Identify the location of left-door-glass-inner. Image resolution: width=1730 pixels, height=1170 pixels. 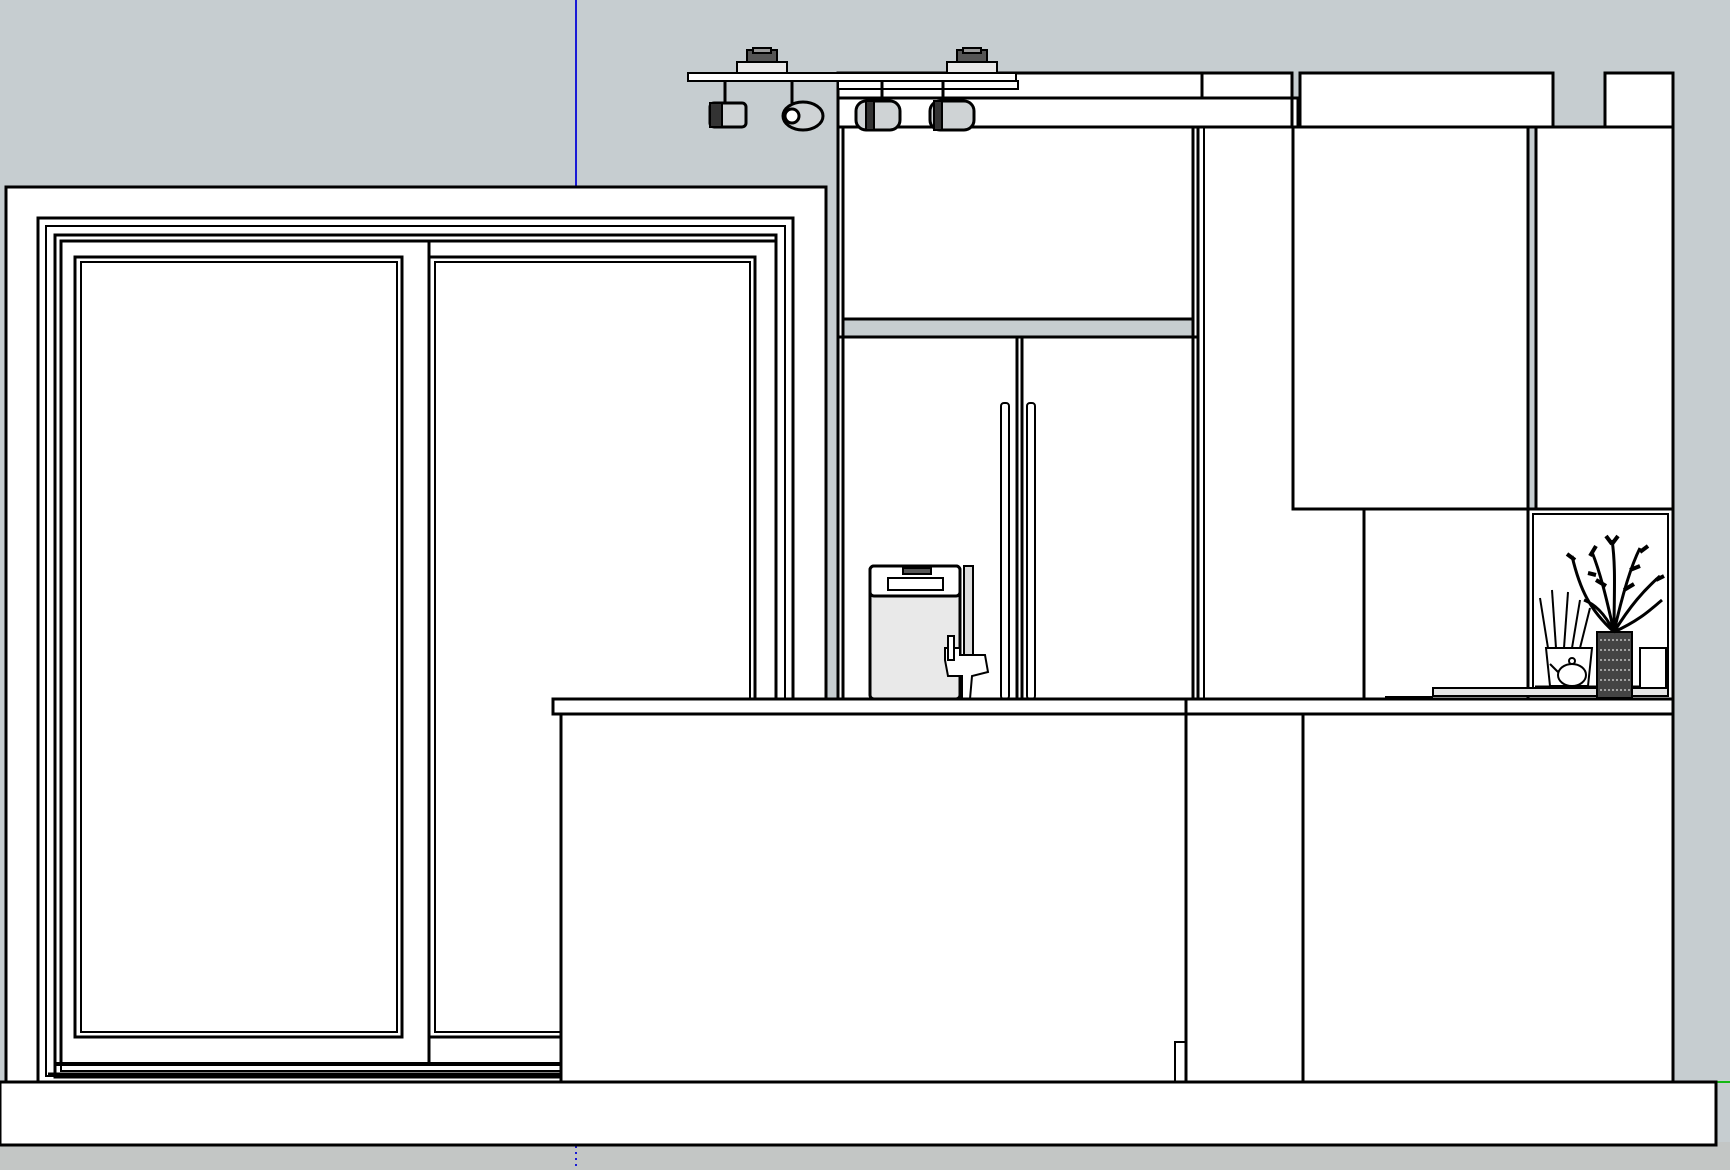
(239, 647).